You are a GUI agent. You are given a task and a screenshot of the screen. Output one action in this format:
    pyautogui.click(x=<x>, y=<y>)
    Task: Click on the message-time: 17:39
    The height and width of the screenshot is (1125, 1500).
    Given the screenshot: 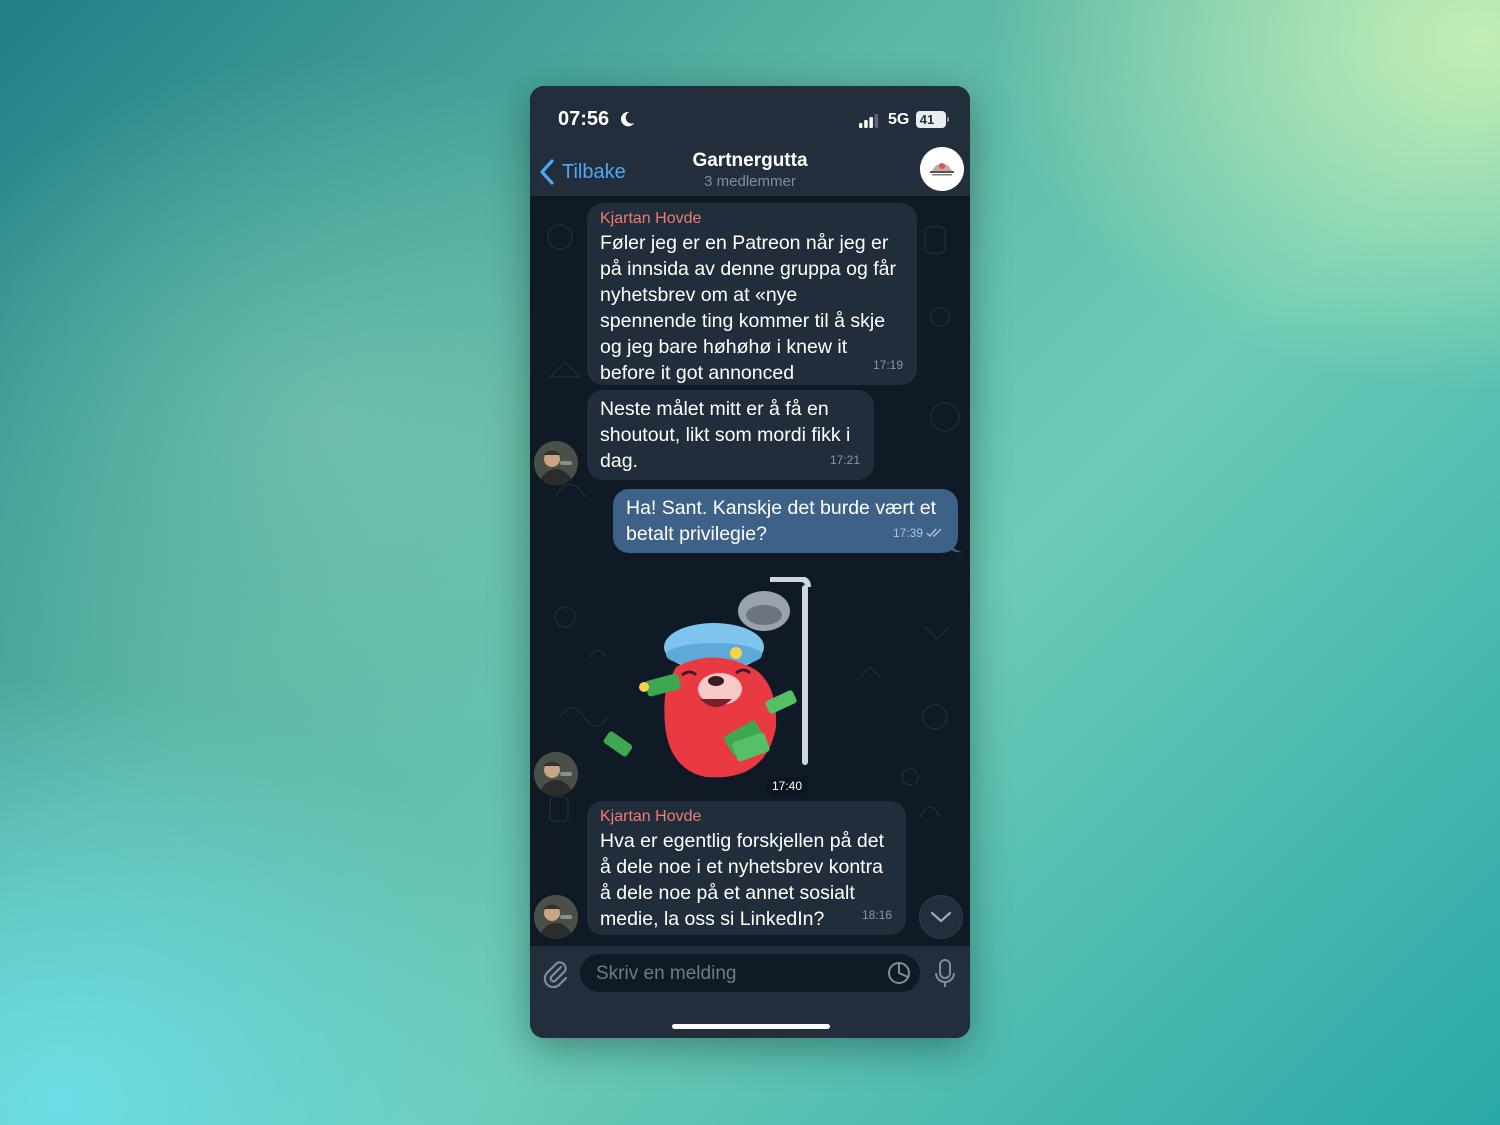 What is the action you would take?
    pyautogui.click(x=918, y=533)
    